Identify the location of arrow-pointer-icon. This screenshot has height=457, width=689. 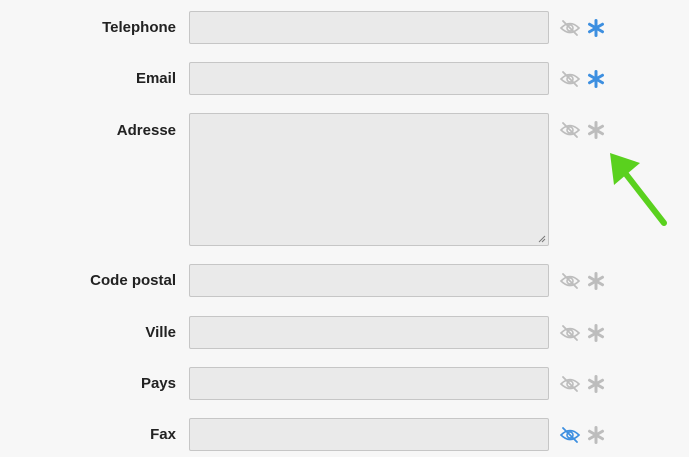
(638, 189).